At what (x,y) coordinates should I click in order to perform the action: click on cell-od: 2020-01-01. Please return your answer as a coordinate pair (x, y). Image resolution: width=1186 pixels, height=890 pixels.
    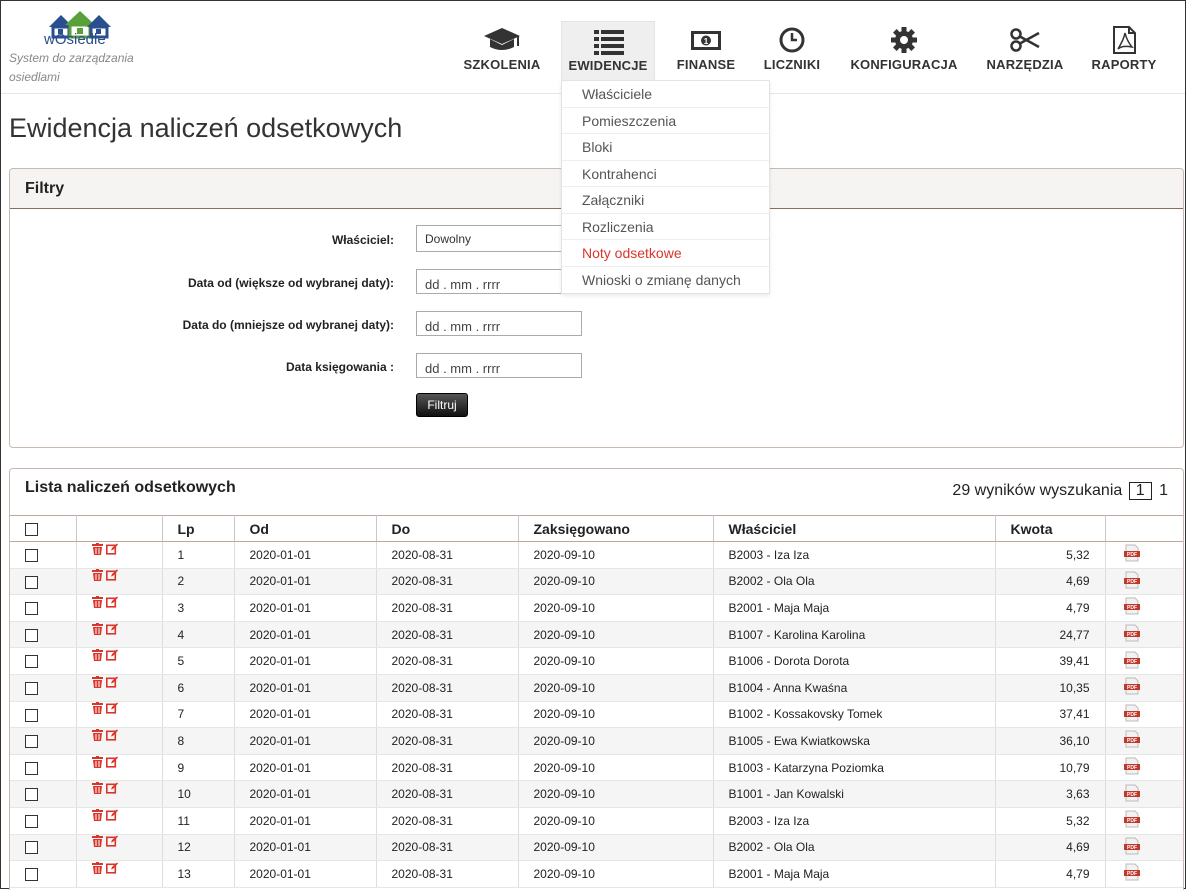
    Looking at the image, I should click on (305, 608).